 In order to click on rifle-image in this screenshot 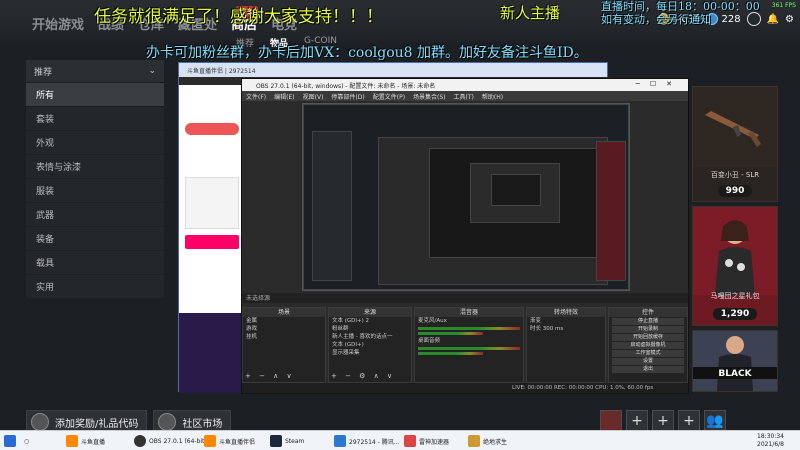, I will do `click(735, 127)`.